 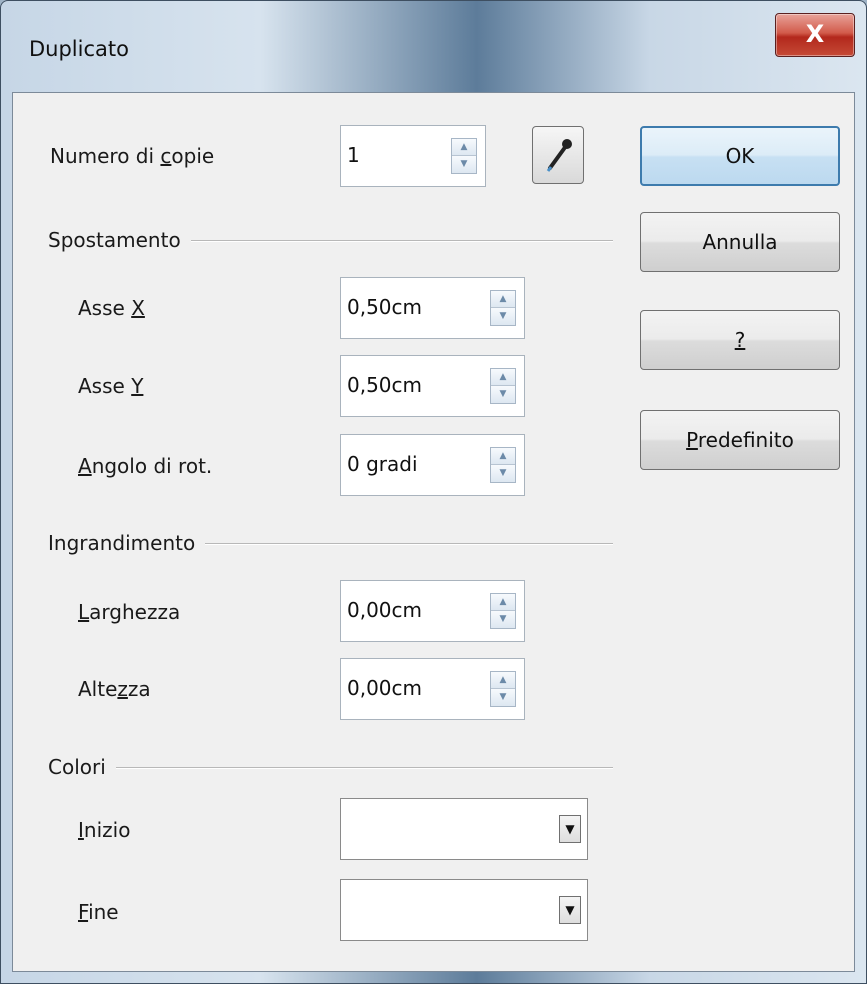 I want to click on y-axis-label-accesskey: Y, so click(x=137, y=386).